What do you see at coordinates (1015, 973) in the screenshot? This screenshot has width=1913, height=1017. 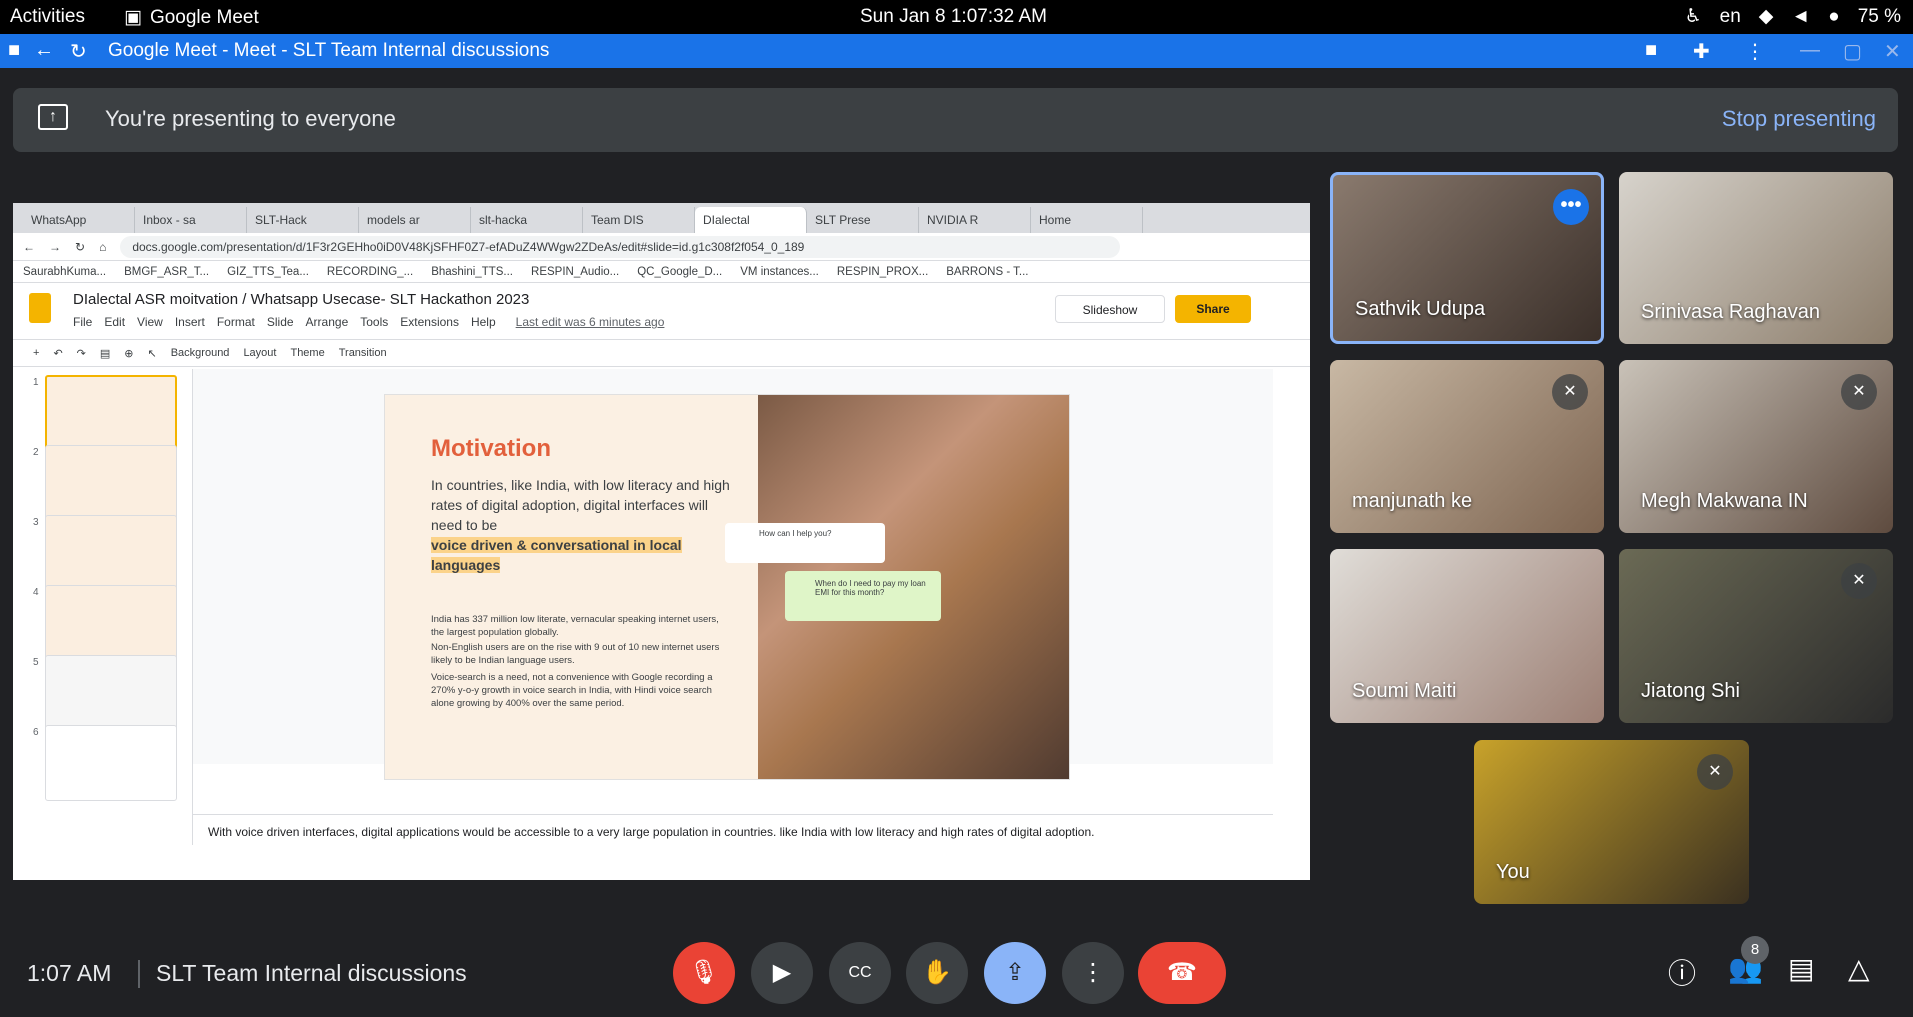 I see `present-button: ⇪` at bounding box center [1015, 973].